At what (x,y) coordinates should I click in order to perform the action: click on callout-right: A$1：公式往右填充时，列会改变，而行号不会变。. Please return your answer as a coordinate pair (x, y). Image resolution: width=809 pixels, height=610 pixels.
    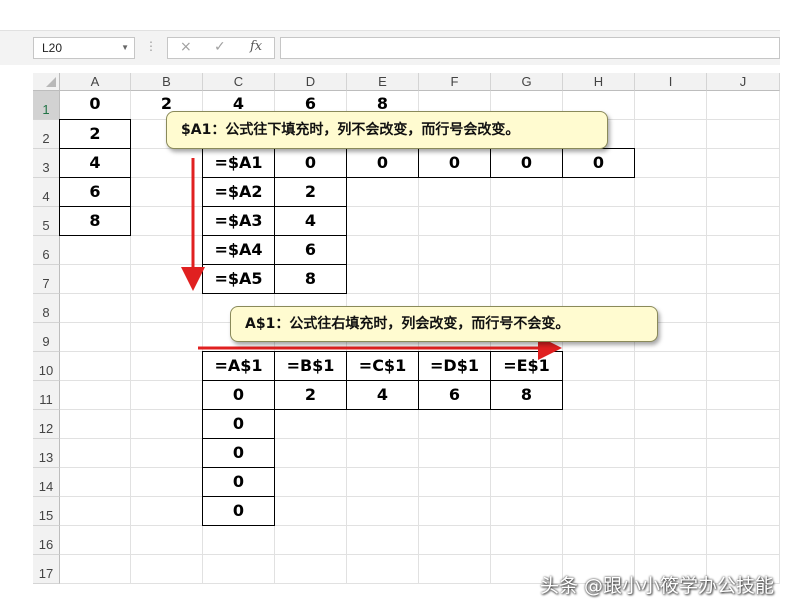
    Looking at the image, I should click on (444, 324).